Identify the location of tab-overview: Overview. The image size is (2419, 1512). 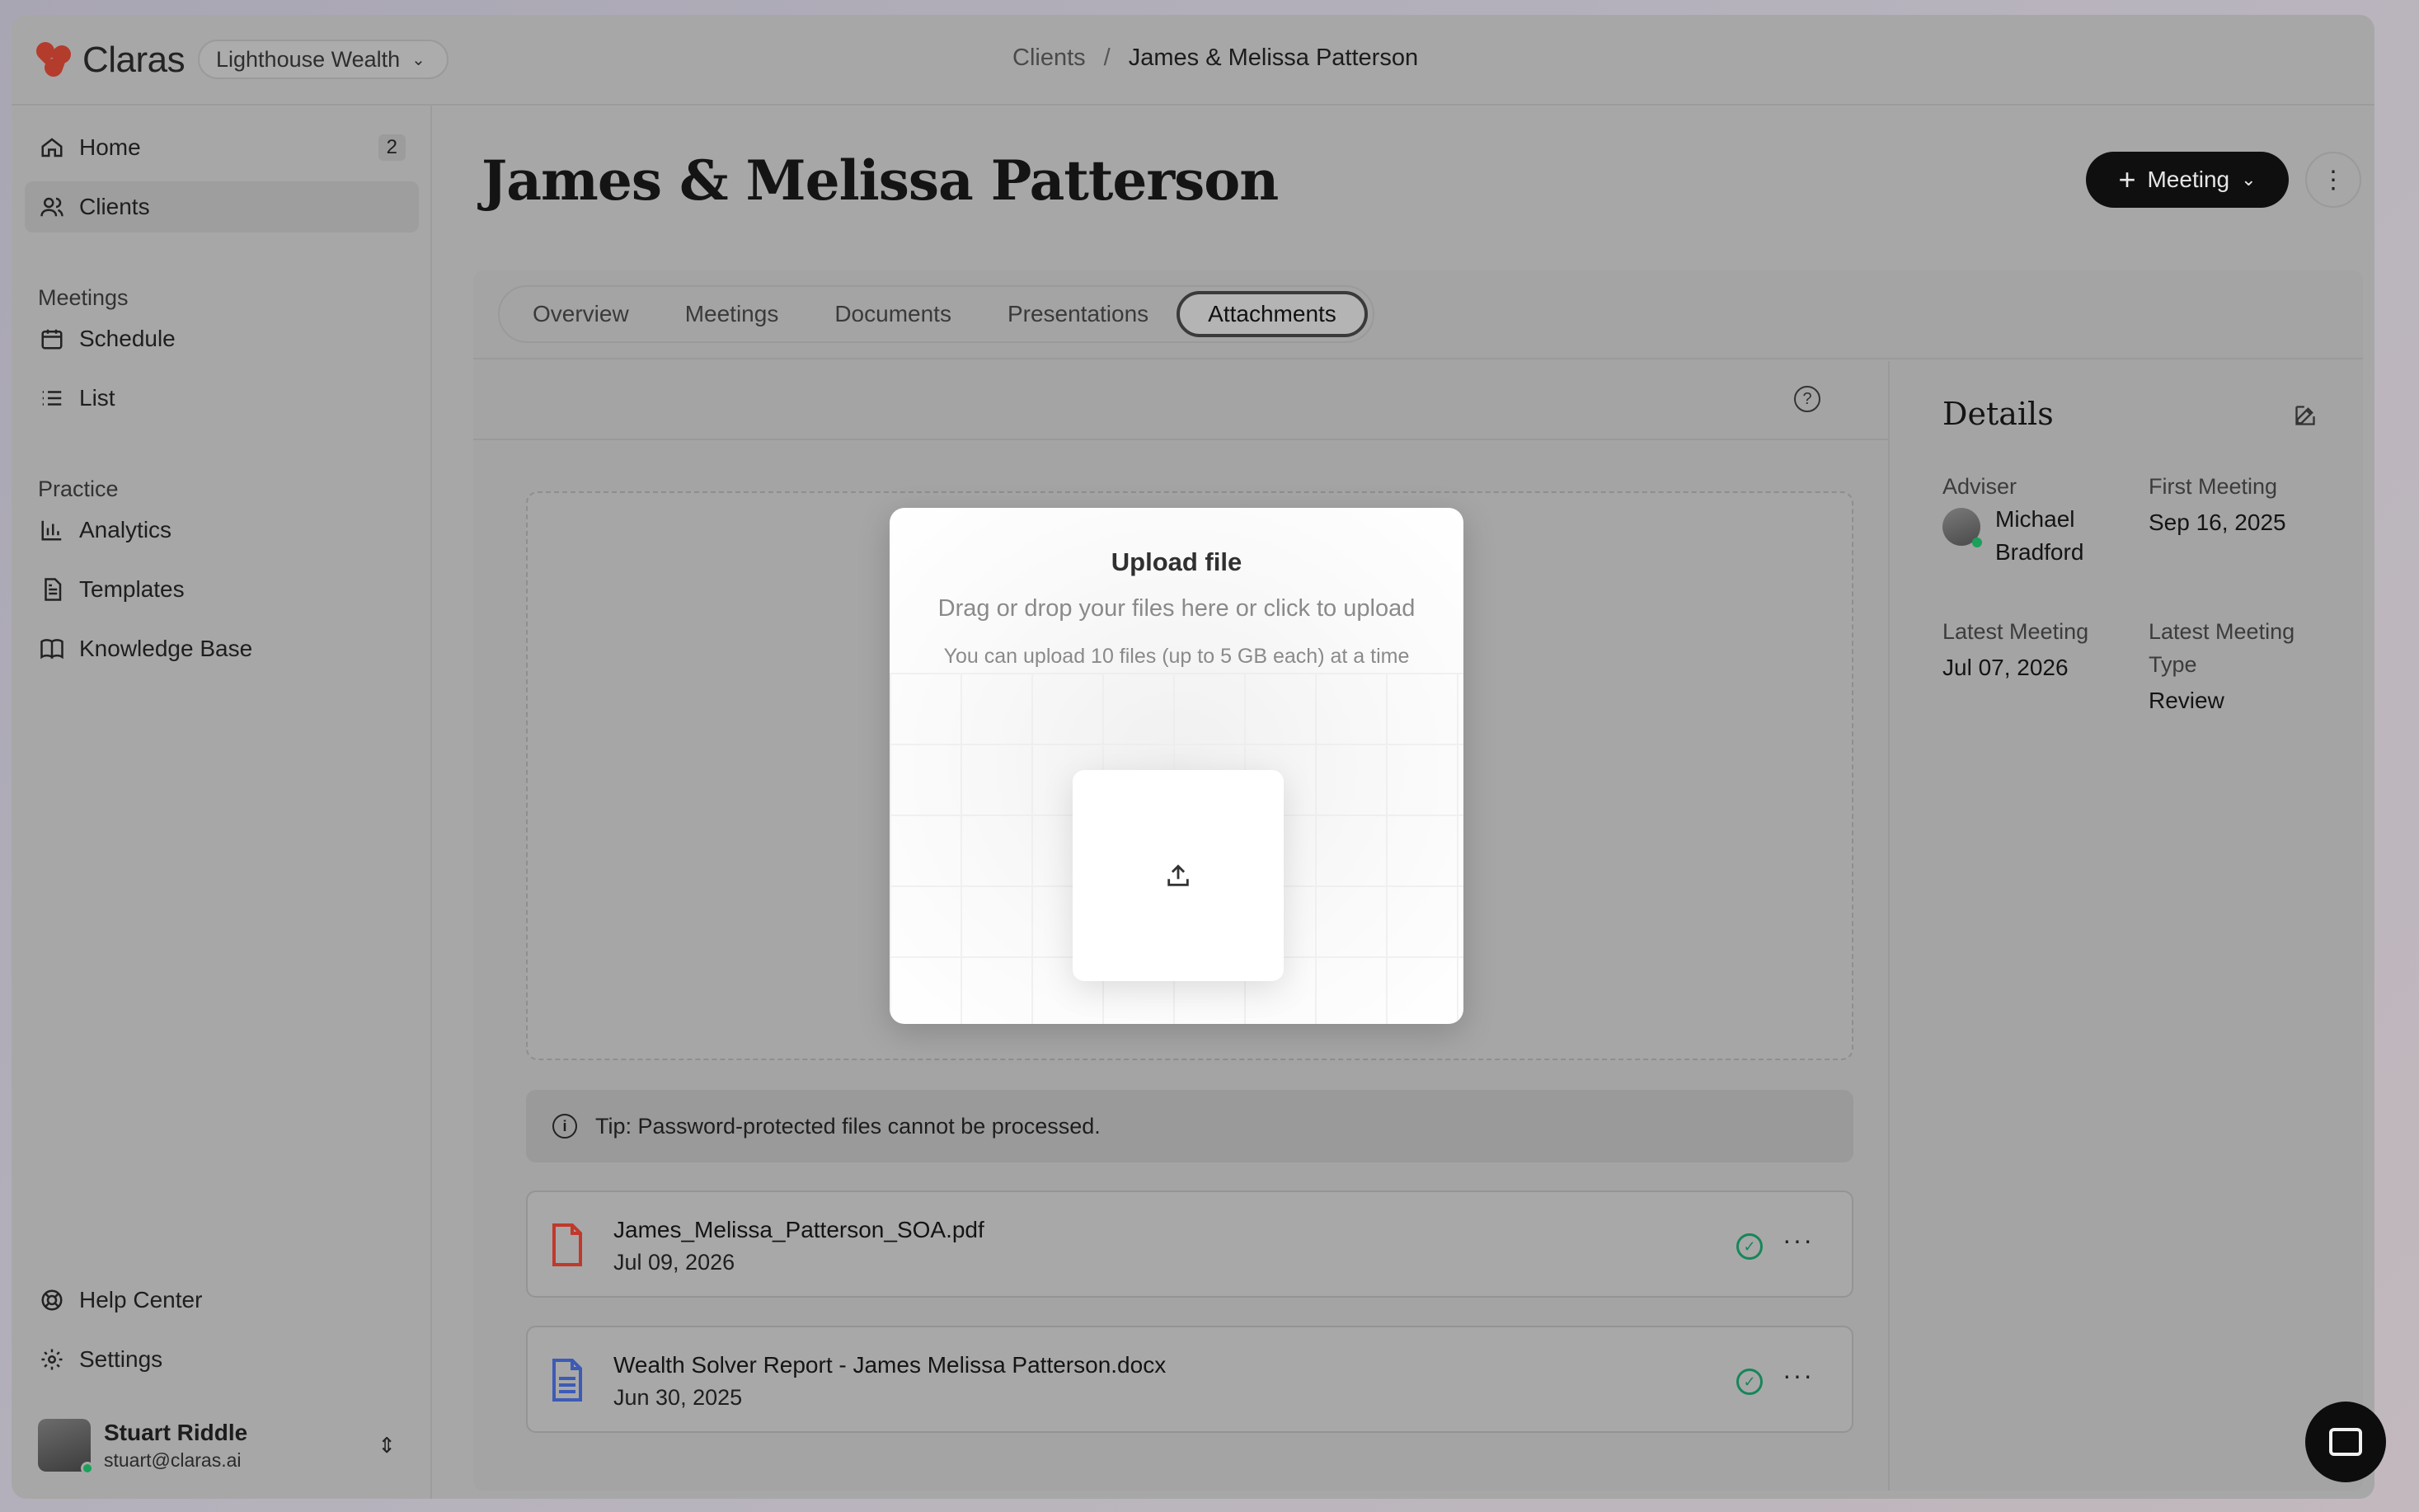
(581, 314).